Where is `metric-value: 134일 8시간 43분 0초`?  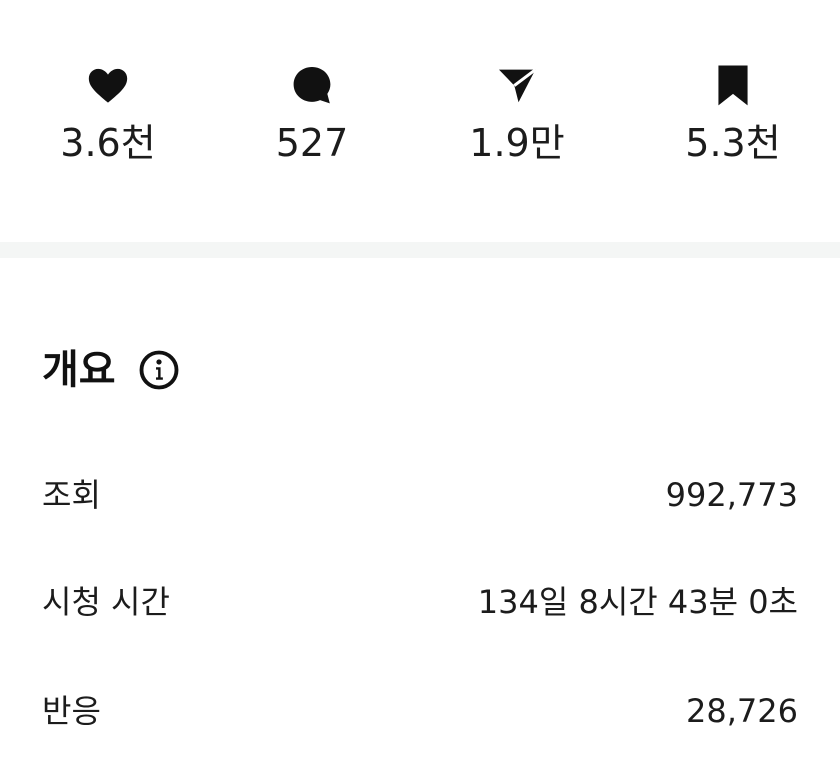
metric-value: 134일 8시간 43분 0초 is located at coordinates (637, 602).